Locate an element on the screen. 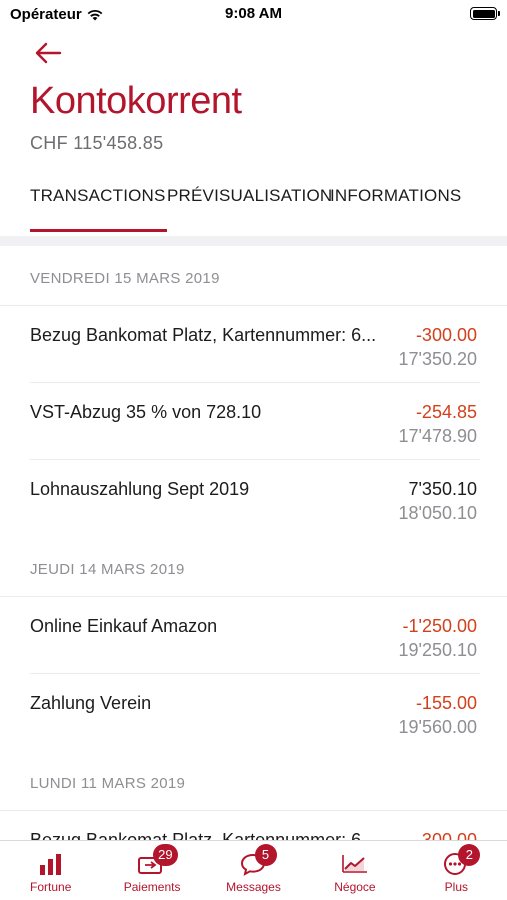 The image size is (507, 900). tab-negoce: Négoce is located at coordinates (354, 870).